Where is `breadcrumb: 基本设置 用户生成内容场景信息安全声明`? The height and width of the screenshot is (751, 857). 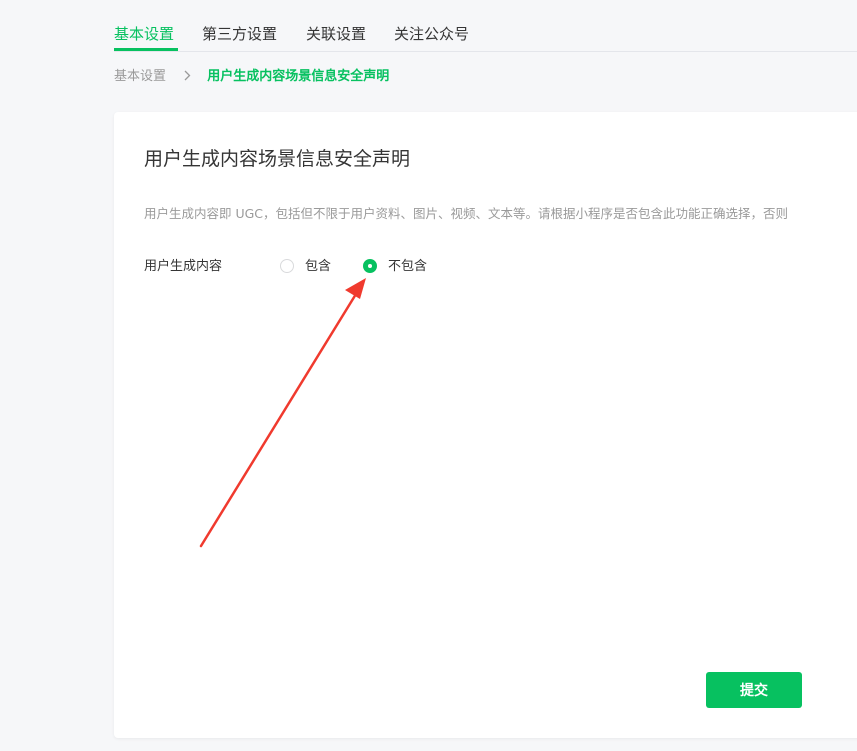 breadcrumb: 基本设置 用户生成内容场景信息安全声明 is located at coordinates (251, 77).